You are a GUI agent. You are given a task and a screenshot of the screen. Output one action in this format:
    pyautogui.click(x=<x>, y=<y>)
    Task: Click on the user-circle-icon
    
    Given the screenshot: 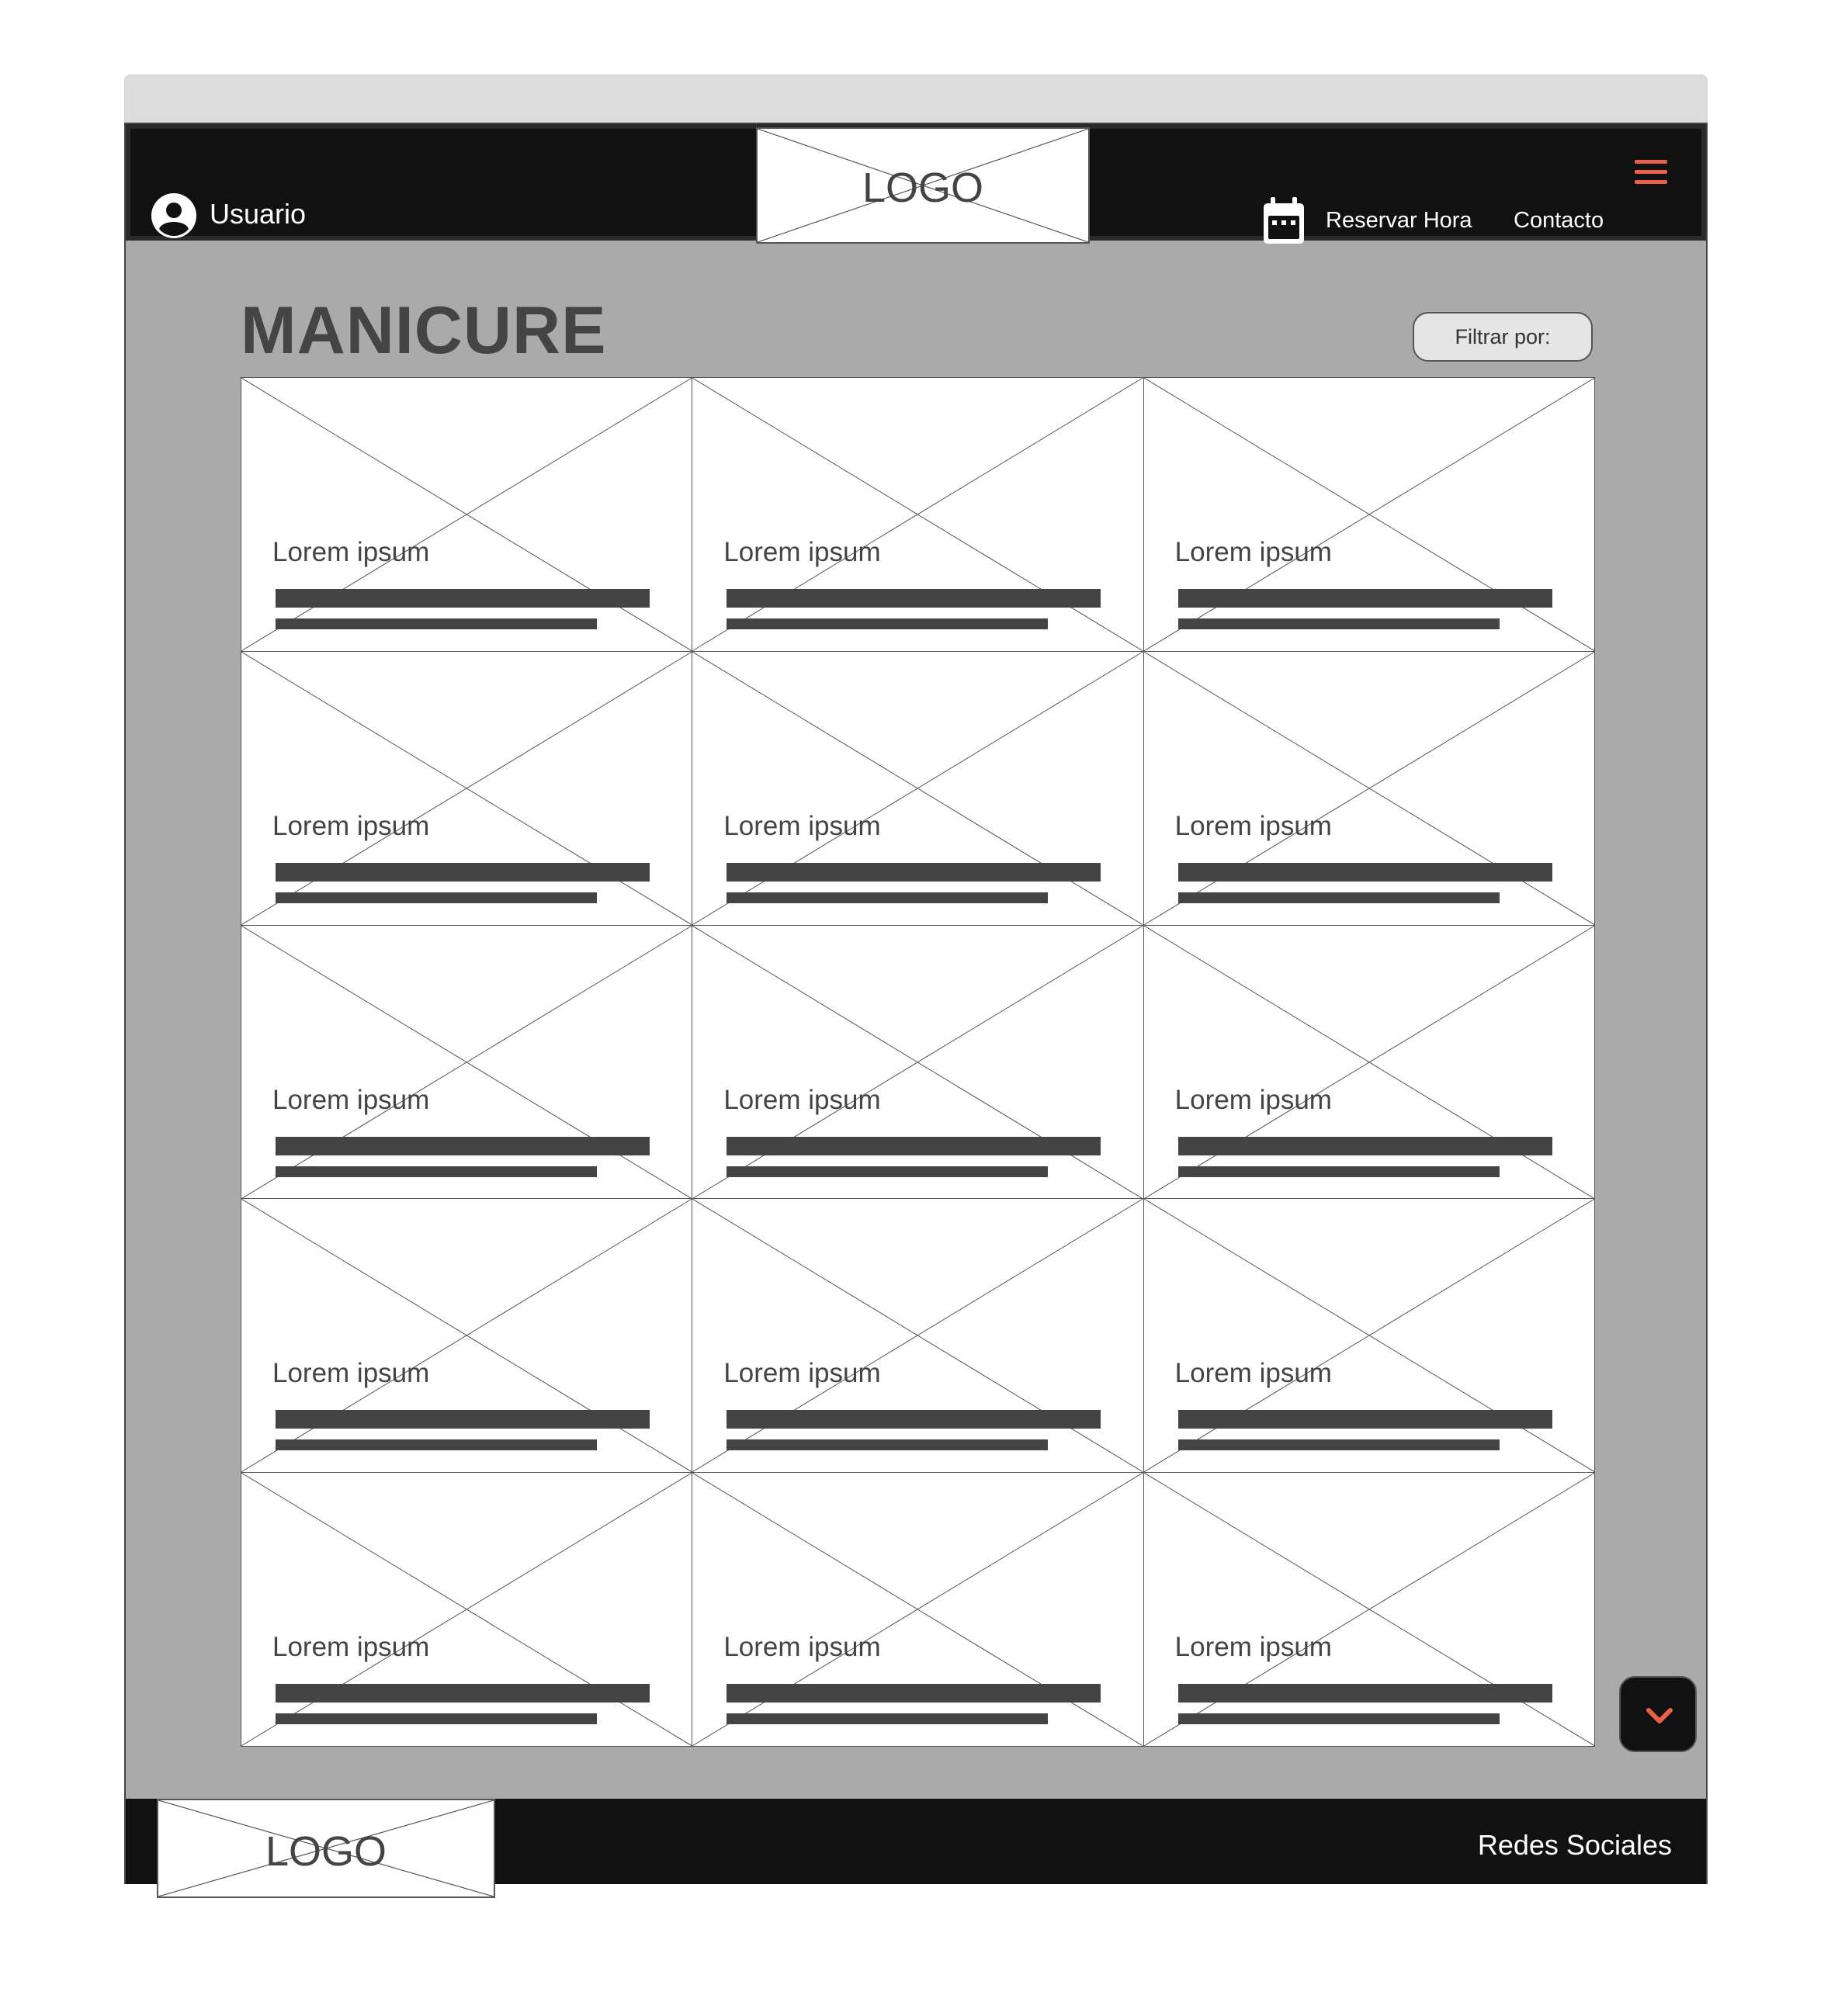 What is the action you would take?
    pyautogui.click(x=174, y=216)
    